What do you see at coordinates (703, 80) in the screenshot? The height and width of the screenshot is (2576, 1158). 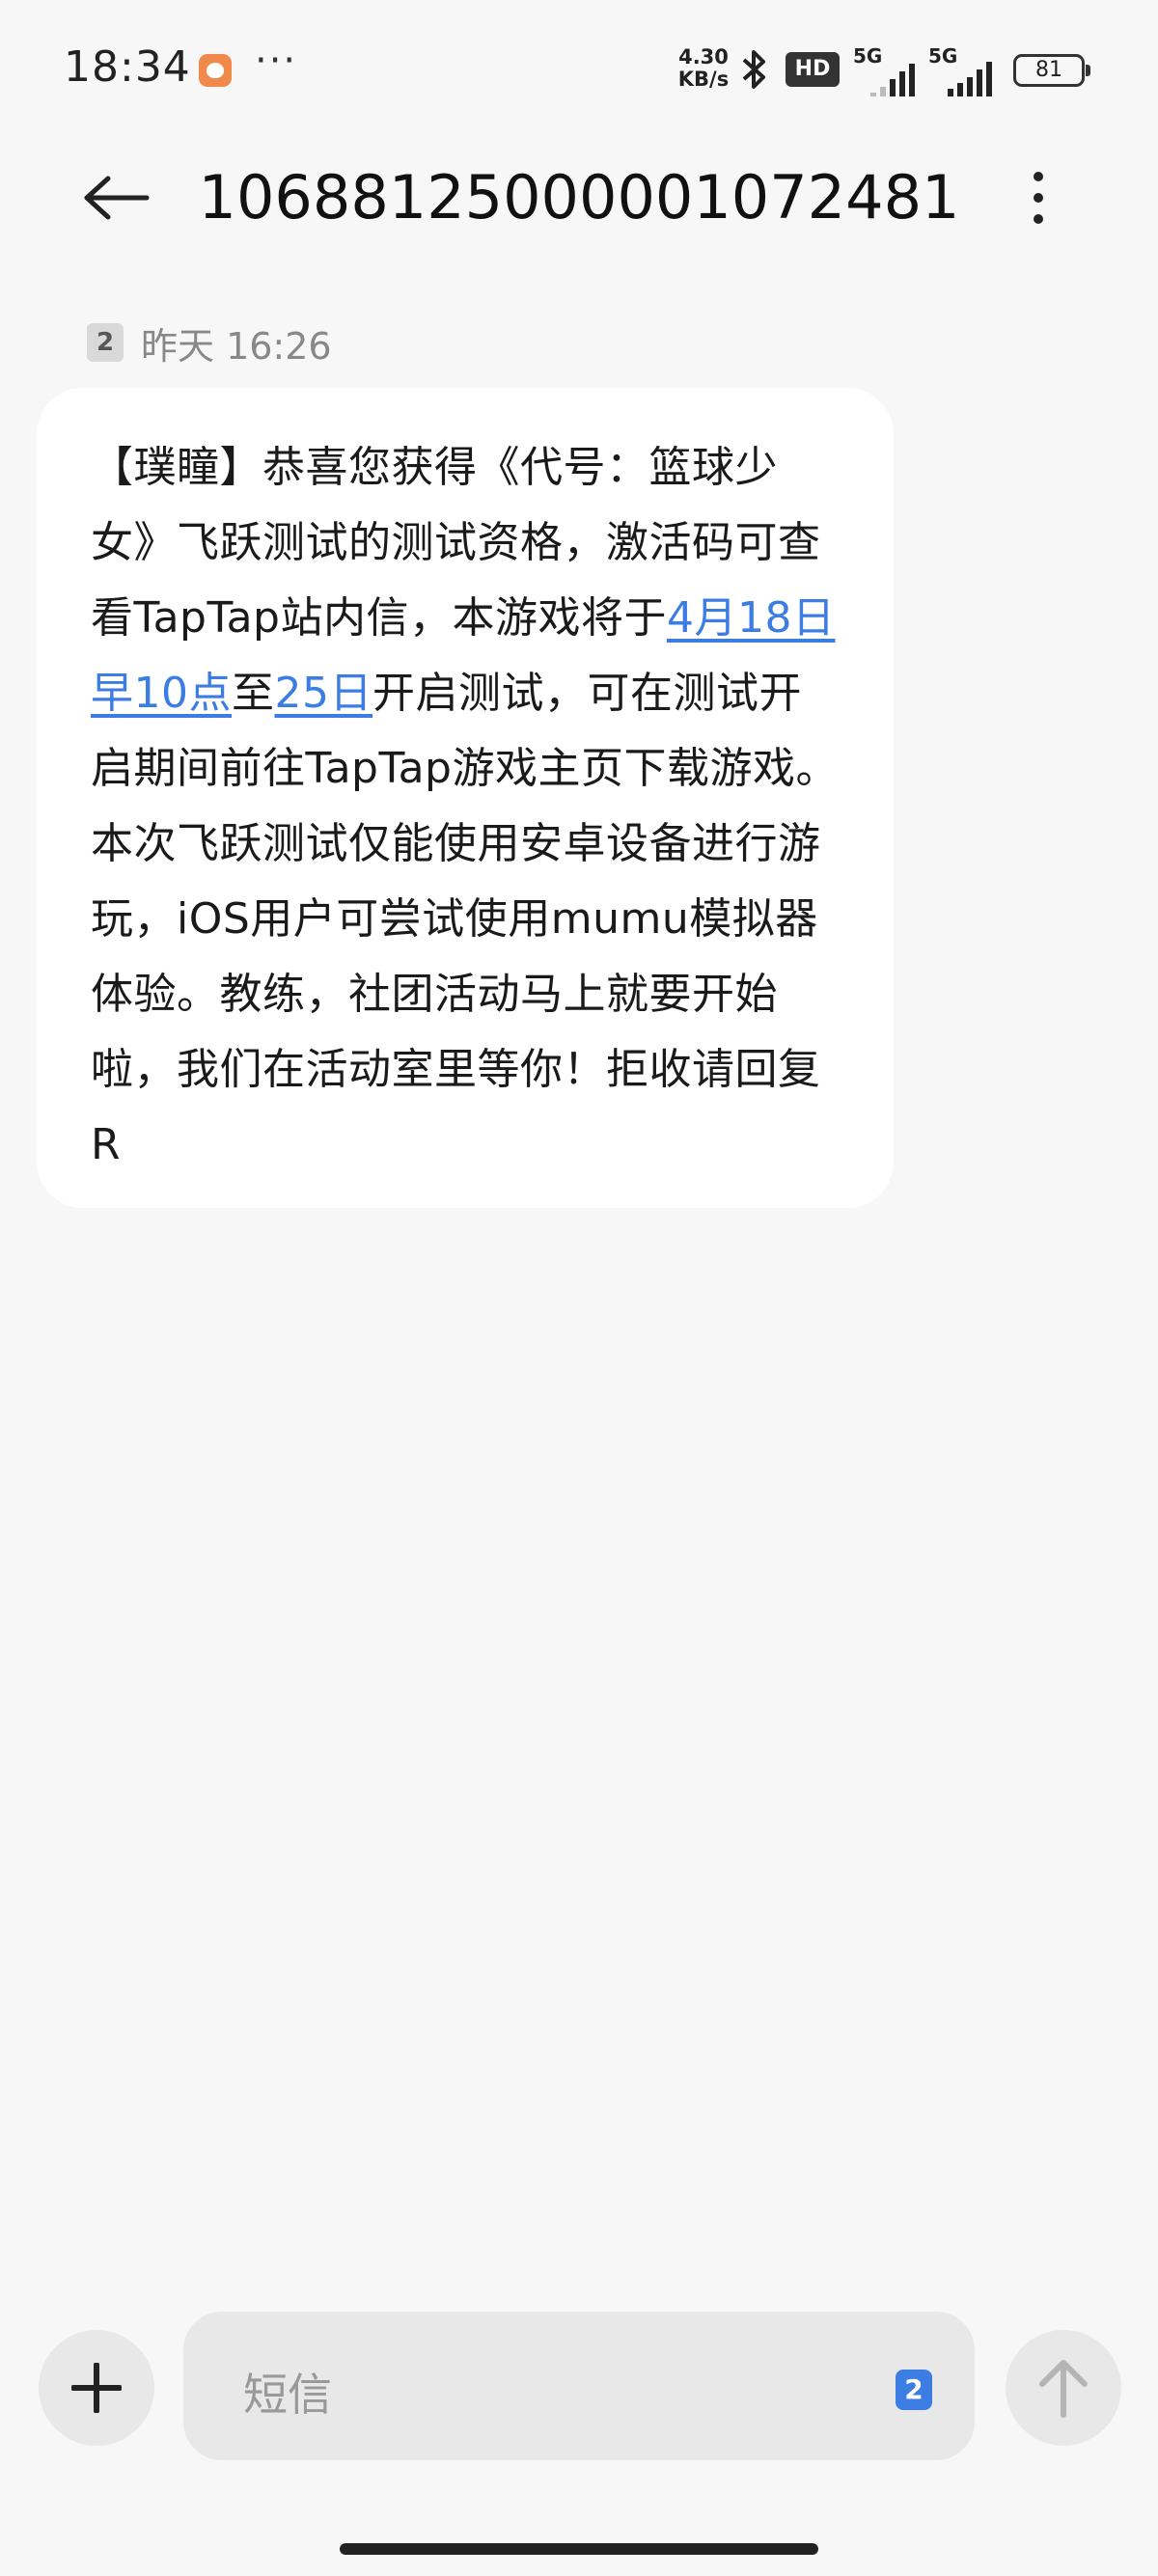 I see `network-speed-unit: KB/s` at bounding box center [703, 80].